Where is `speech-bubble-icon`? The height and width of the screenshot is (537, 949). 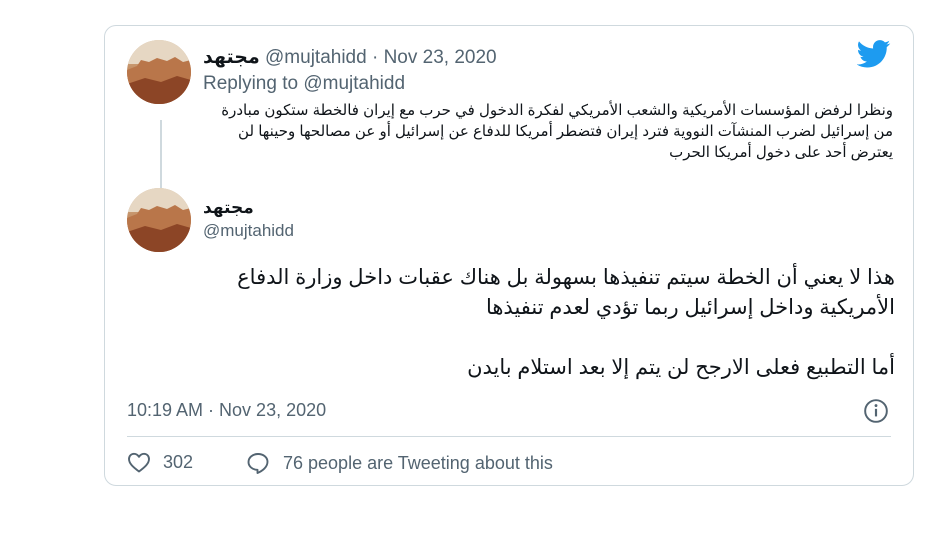 speech-bubble-icon is located at coordinates (258, 463).